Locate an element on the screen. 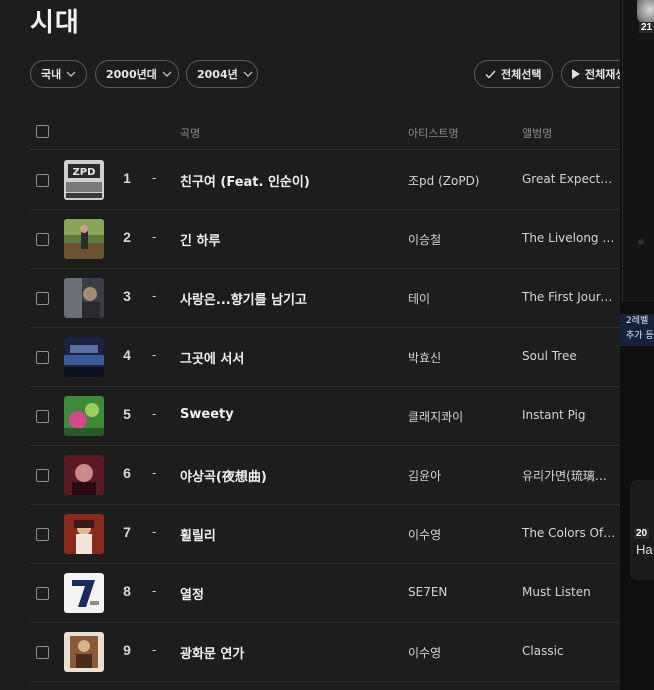 This screenshot has width=654, height=690. table-row: 7 - 휠릴리 이수영 The Colors Of Life is located at coordinates (325, 534).